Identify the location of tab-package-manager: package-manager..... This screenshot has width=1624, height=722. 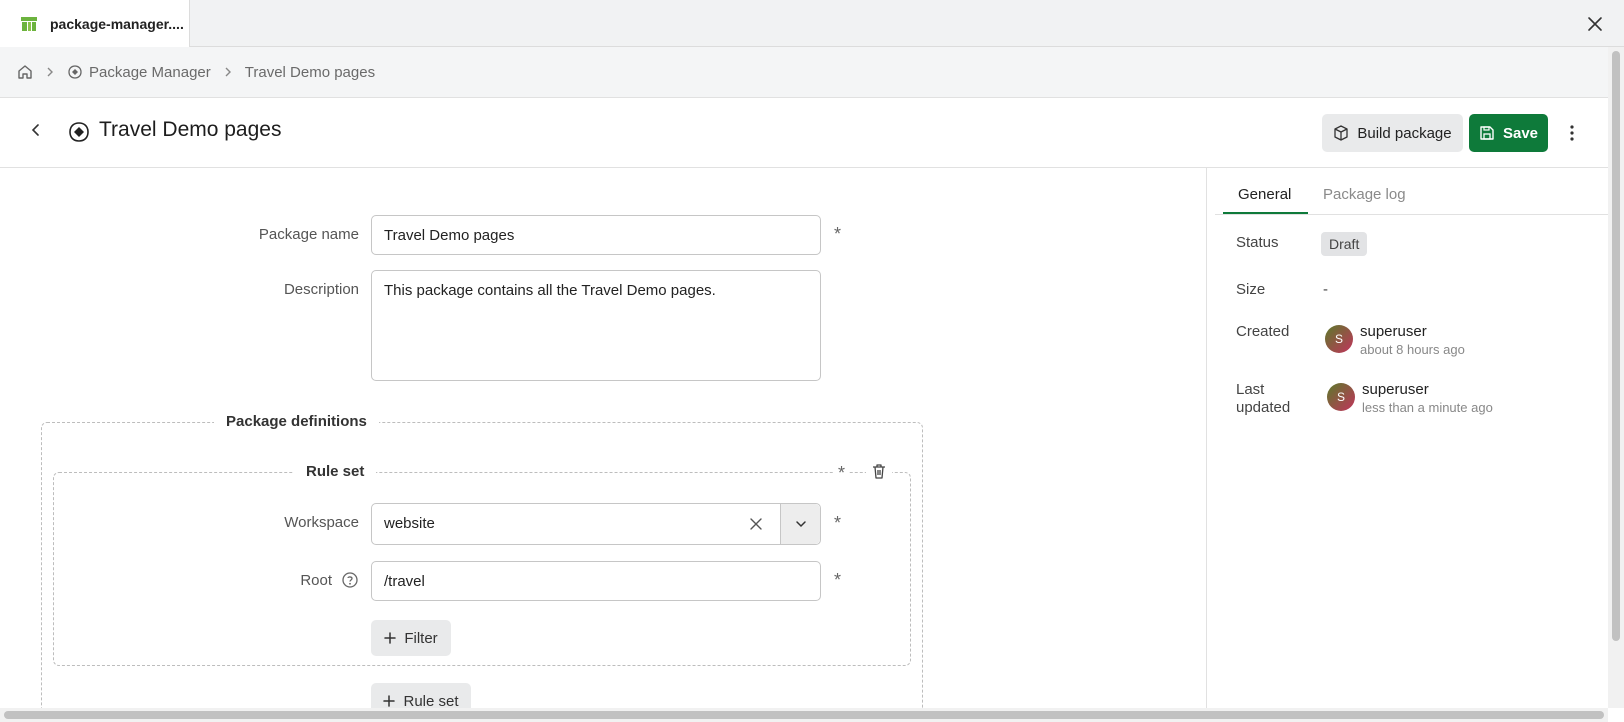
(95, 23).